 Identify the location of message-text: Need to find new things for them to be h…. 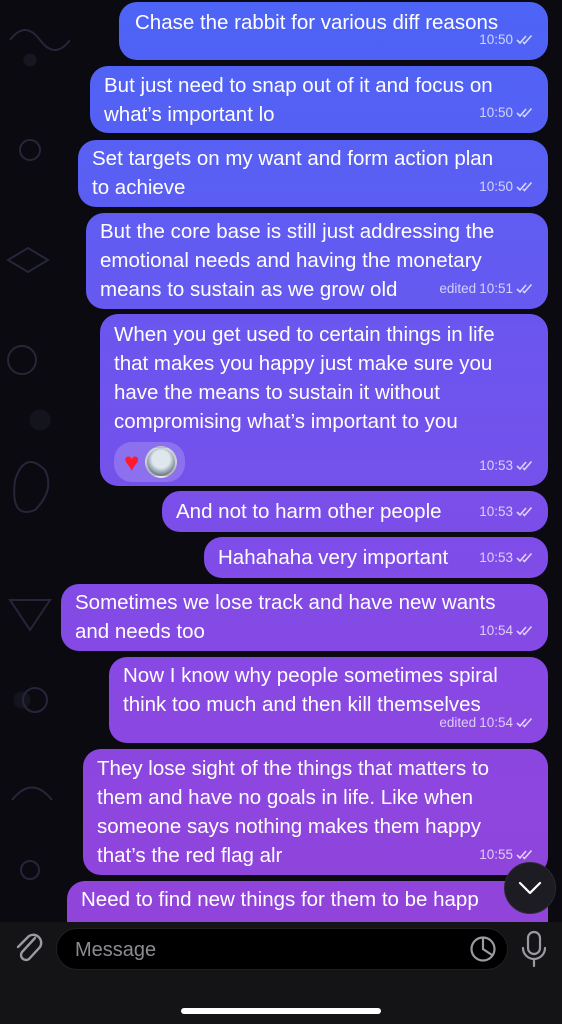
(280, 899).